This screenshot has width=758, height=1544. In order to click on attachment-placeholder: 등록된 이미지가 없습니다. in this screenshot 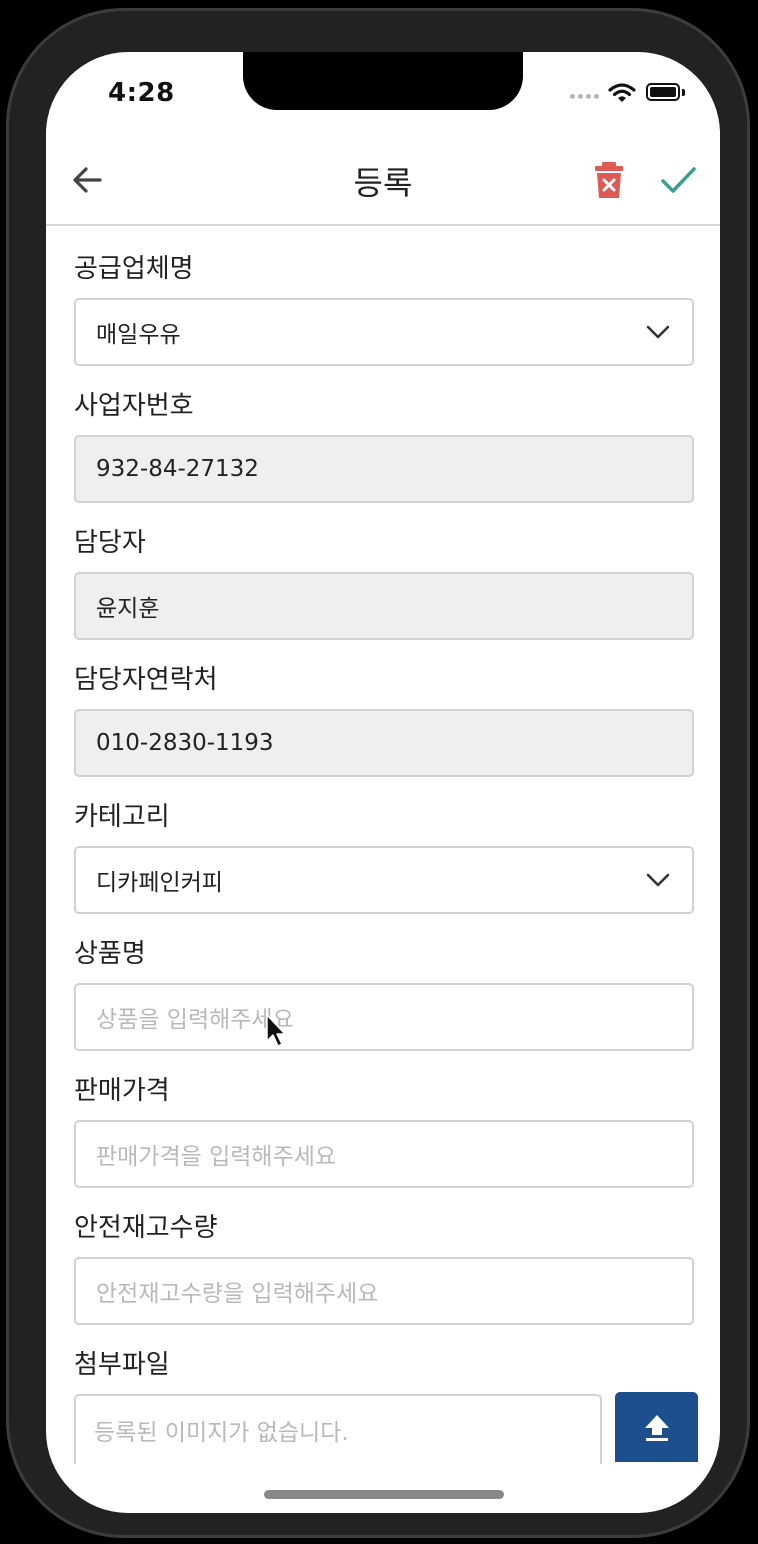, I will do `click(221, 1433)`.